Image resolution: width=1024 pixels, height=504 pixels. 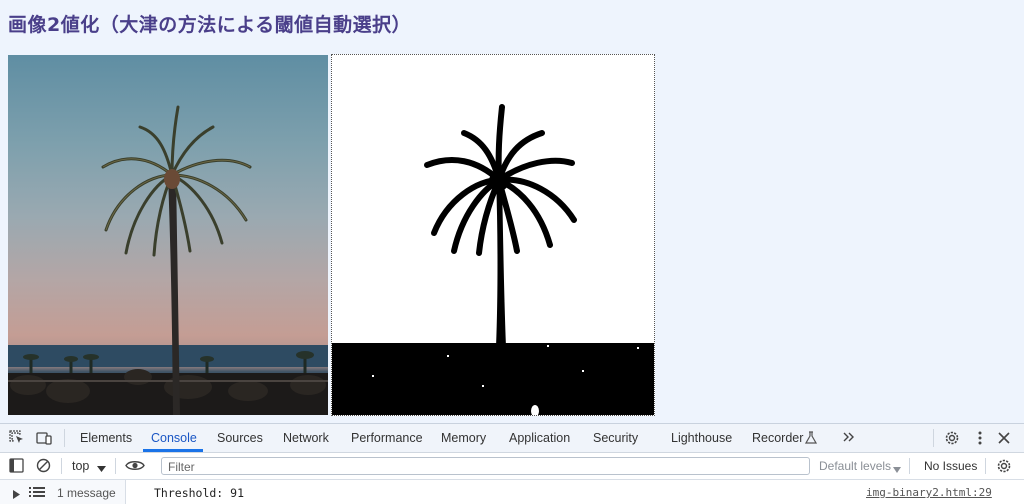 I want to click on eye-icon, so click(x=135, y=467).